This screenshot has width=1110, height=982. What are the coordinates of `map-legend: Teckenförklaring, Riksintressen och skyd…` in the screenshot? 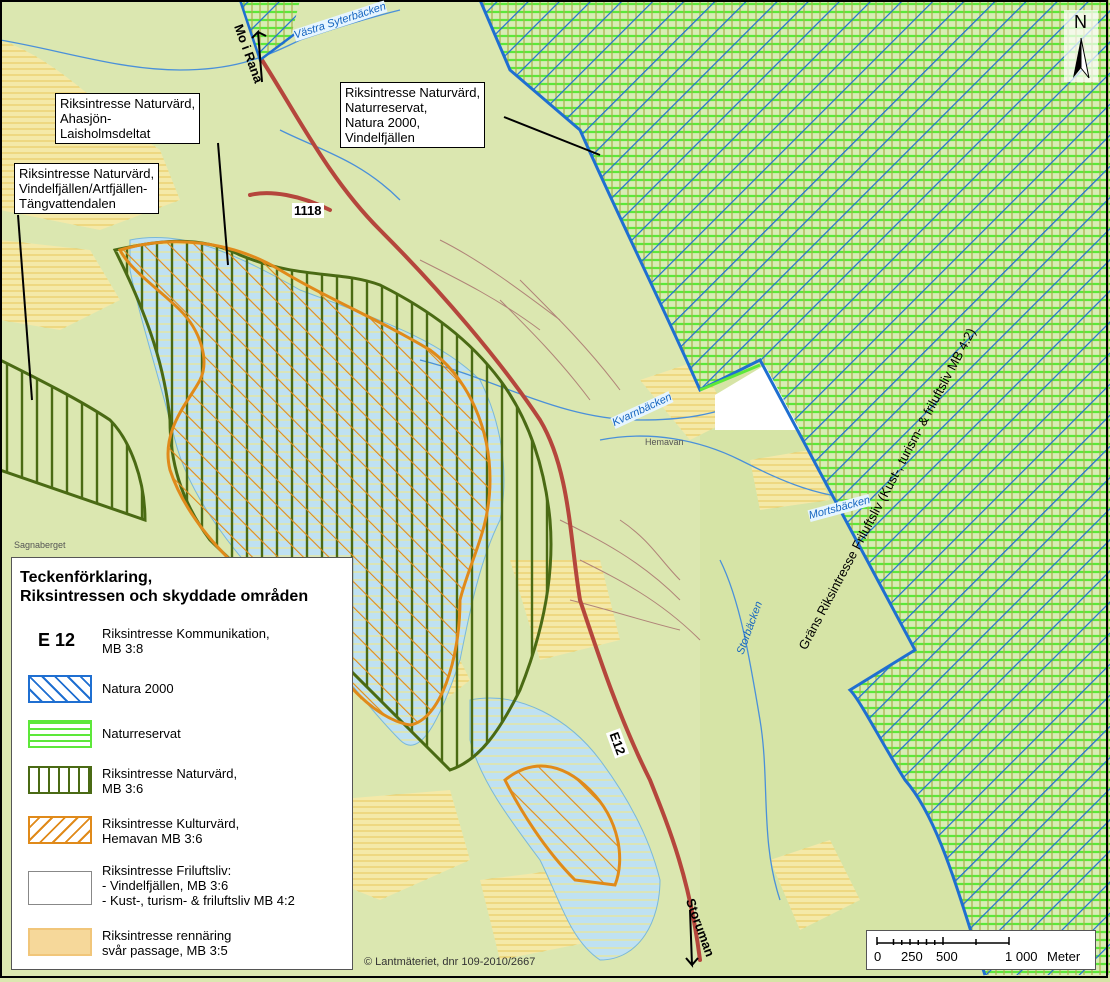 It's located at (182, 763).